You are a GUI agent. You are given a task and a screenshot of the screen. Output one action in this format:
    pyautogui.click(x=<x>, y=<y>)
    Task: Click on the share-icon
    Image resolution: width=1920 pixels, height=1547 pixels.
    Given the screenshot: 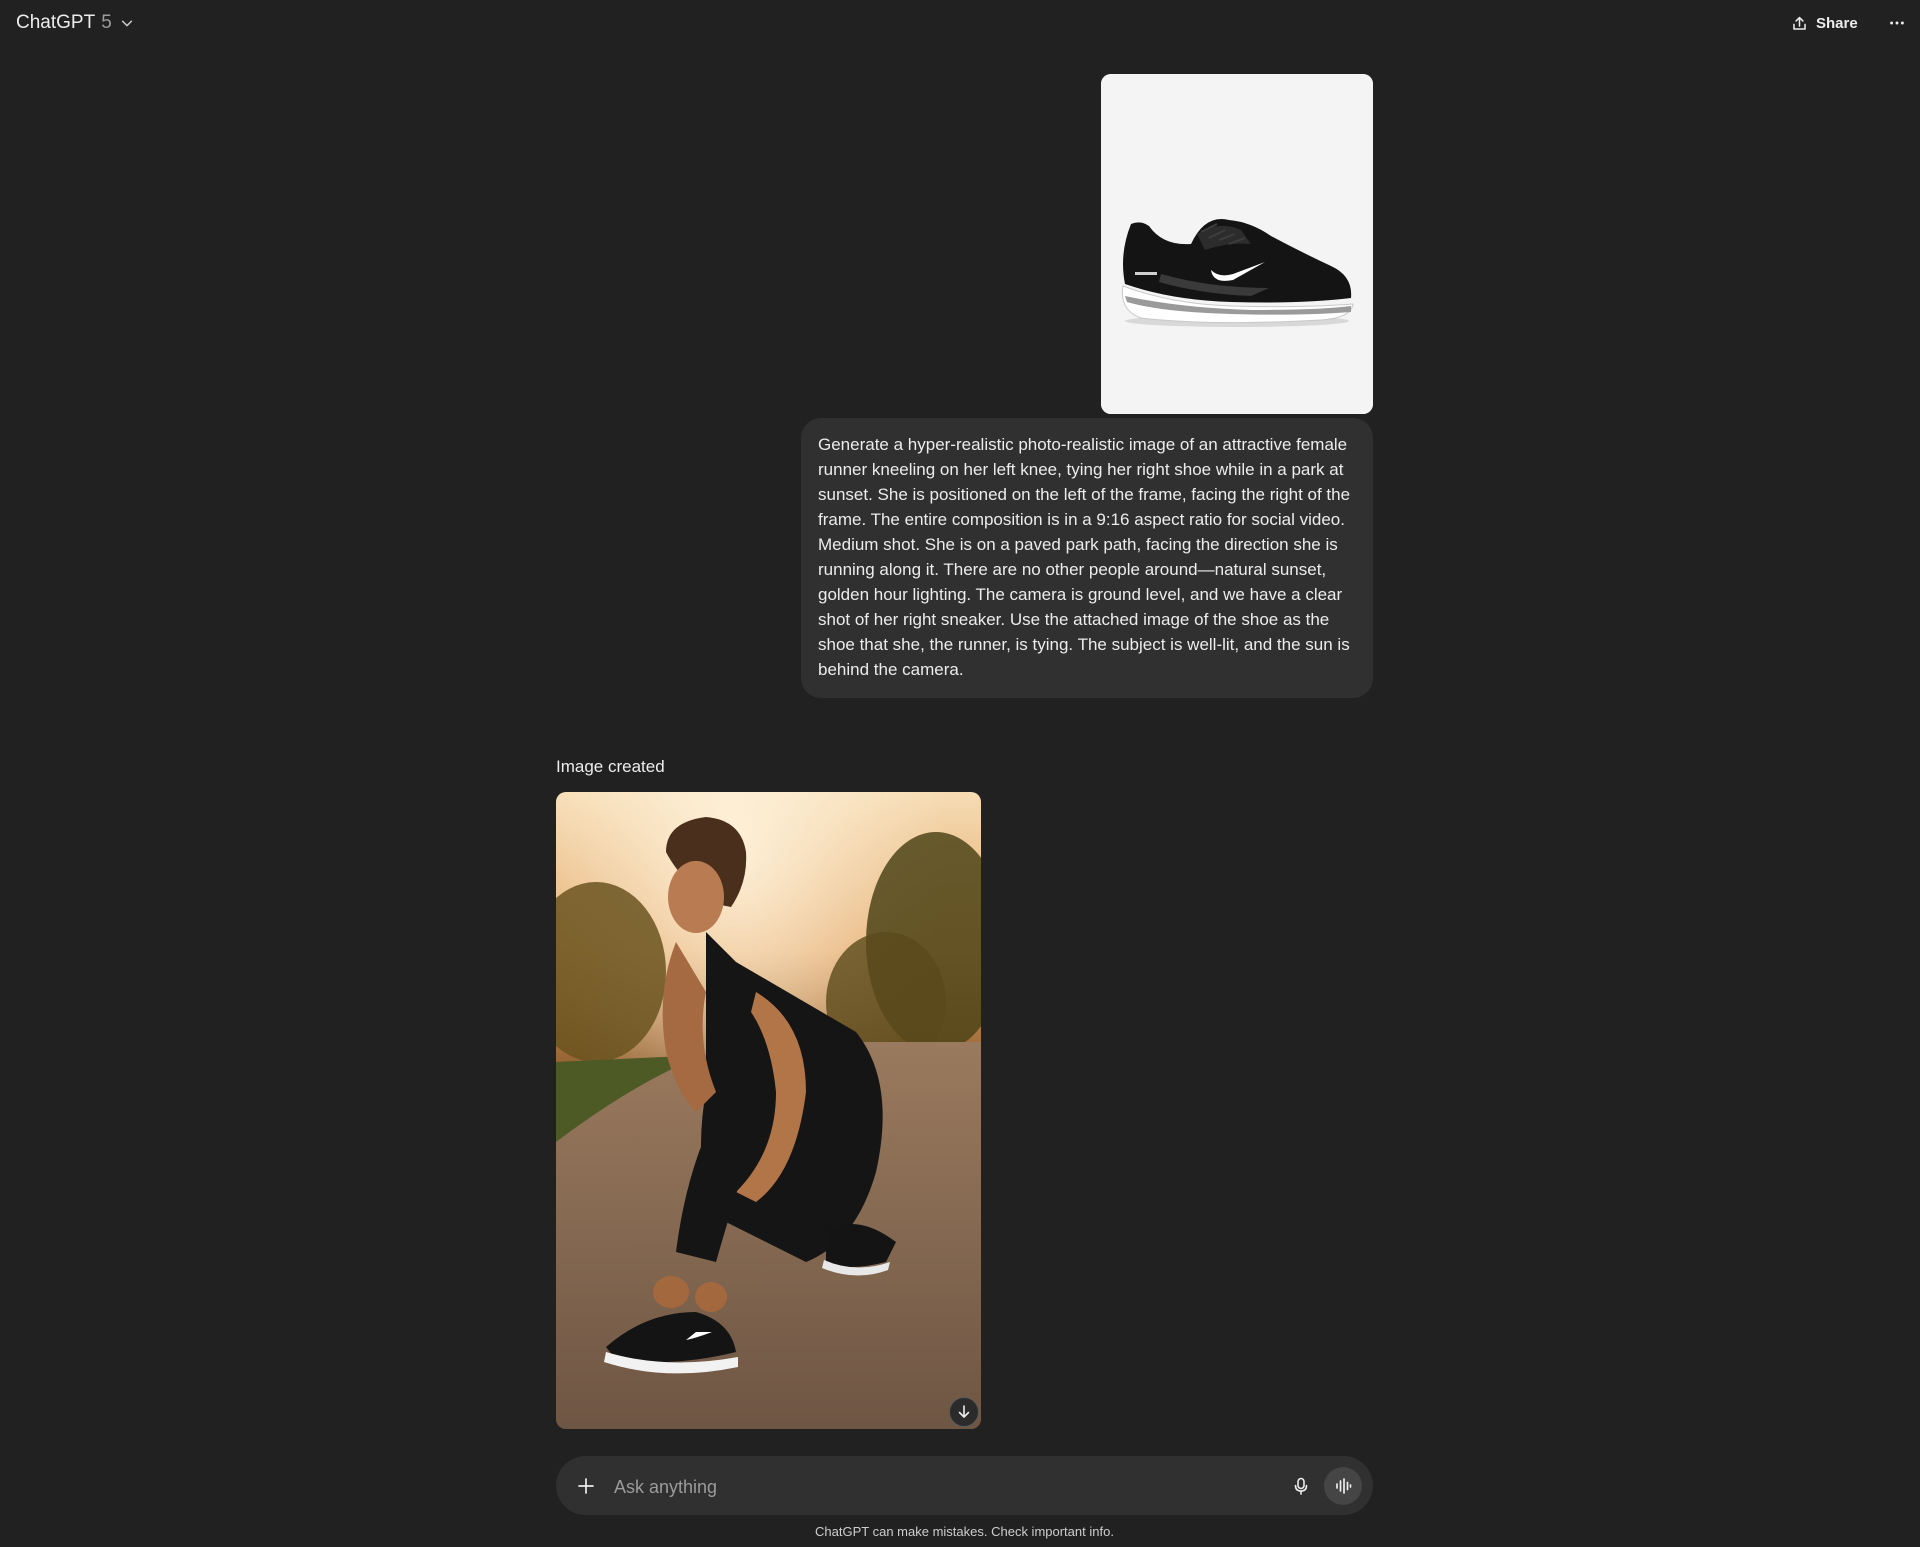 What is the action you would take?
    pyautogui.click(x=1799, y=23)
    